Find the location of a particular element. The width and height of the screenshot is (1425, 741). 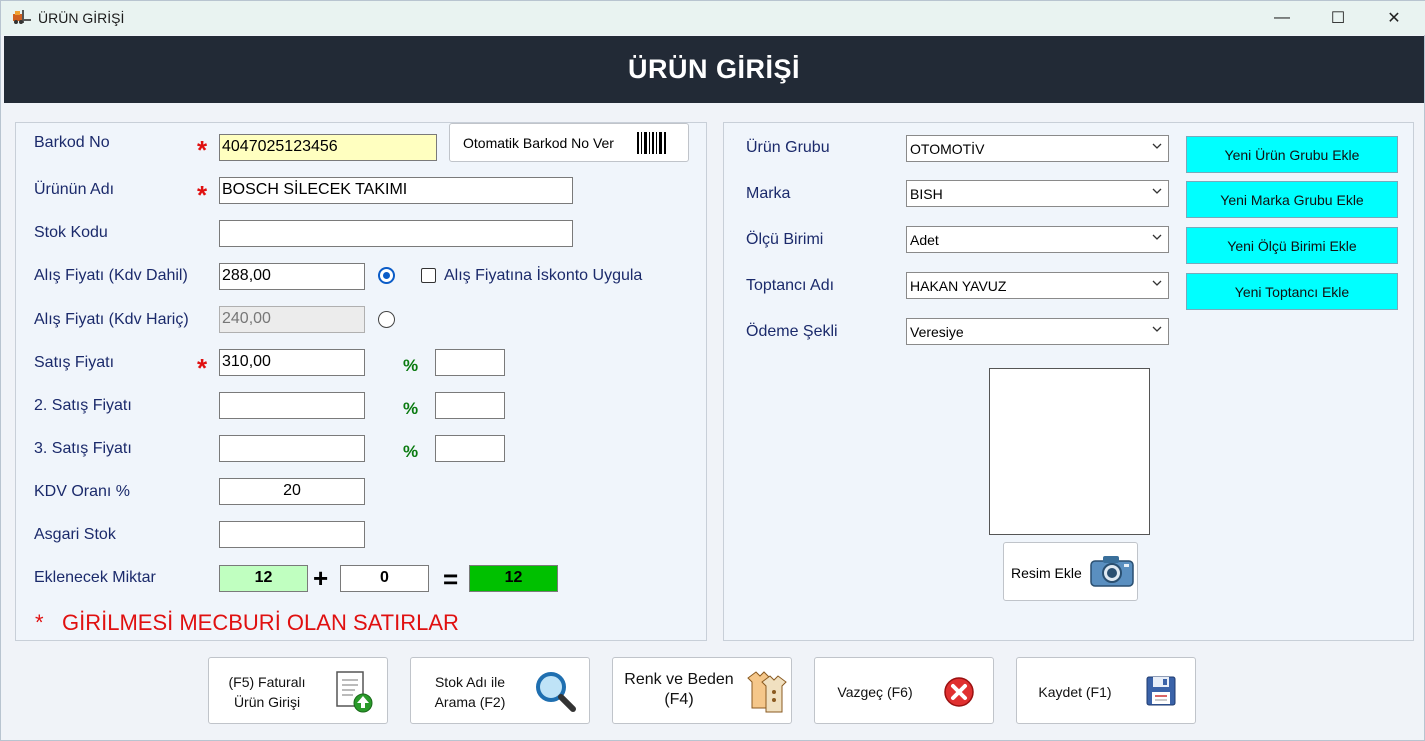

minimize-button: — is located at coordinates (1282, 18).